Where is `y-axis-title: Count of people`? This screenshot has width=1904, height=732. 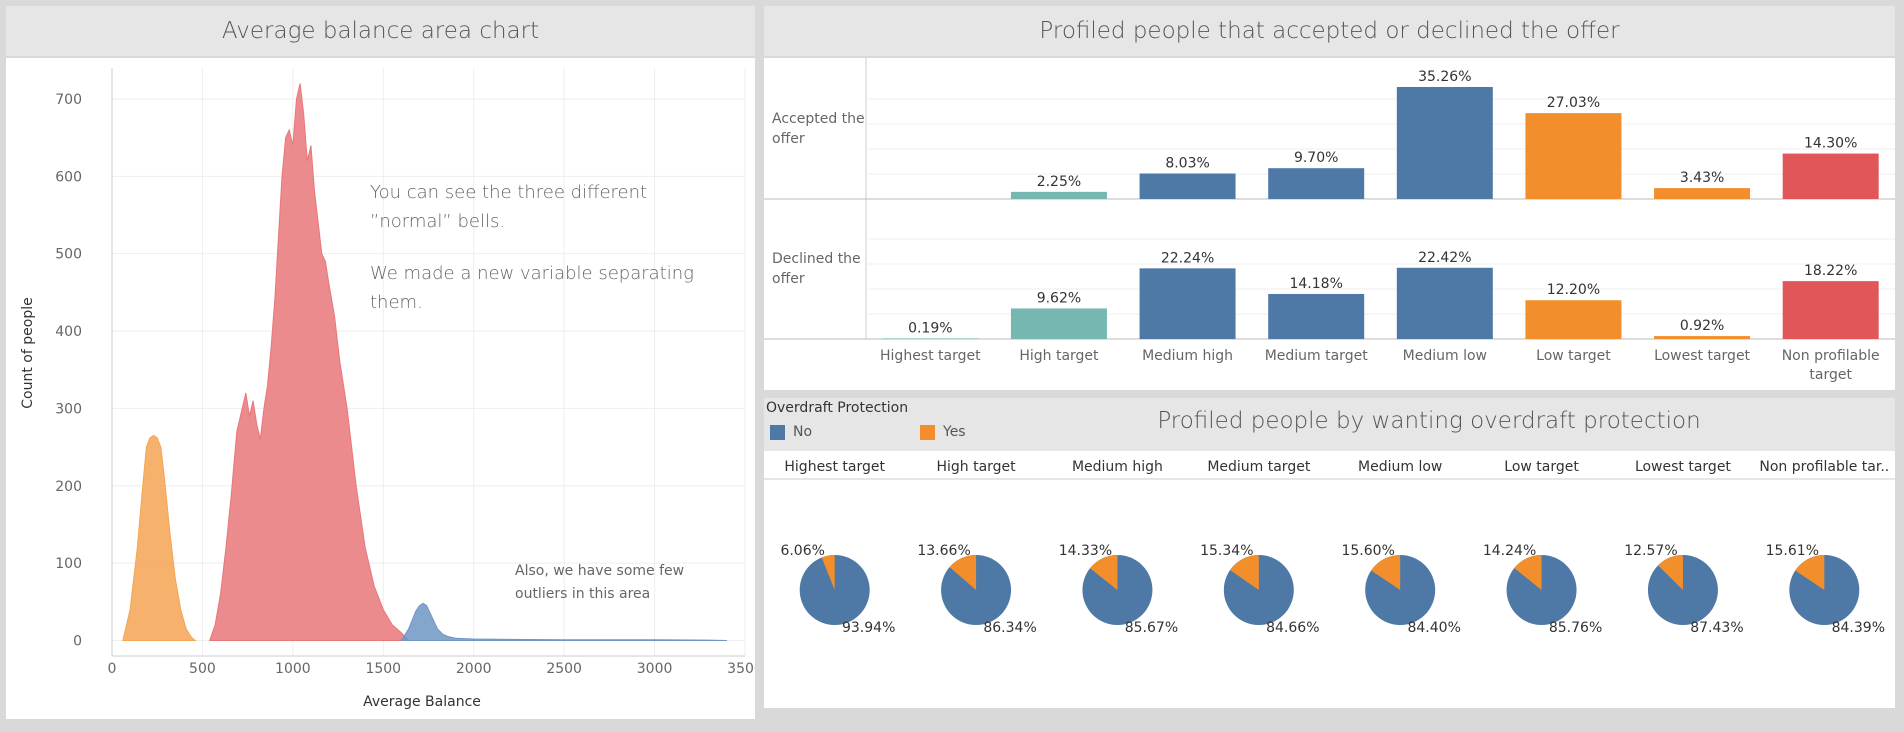 y-axis-title: Count of people is located at coordinates (28, 352).